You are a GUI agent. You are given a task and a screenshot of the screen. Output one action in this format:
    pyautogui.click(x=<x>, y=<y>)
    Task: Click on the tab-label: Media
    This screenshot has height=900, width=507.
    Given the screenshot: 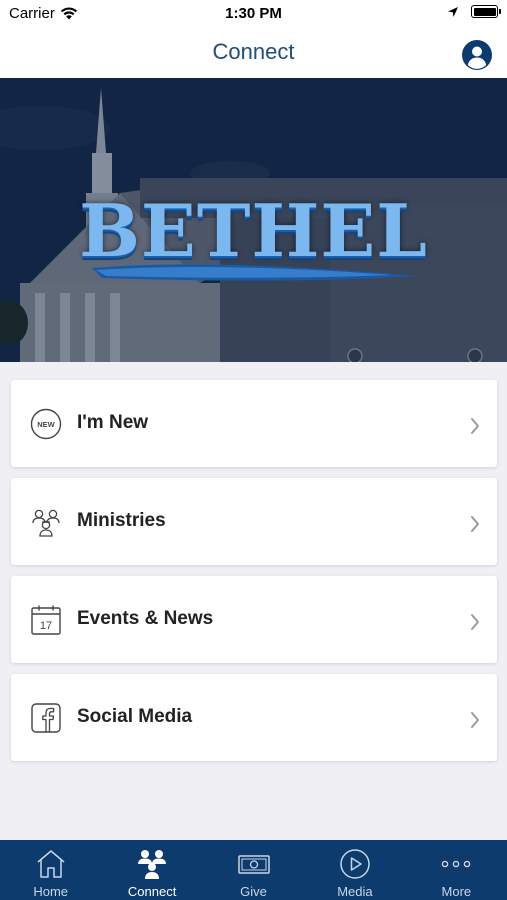 What is the action you would take?
    pyautogui.click(x=355, y=891)
    